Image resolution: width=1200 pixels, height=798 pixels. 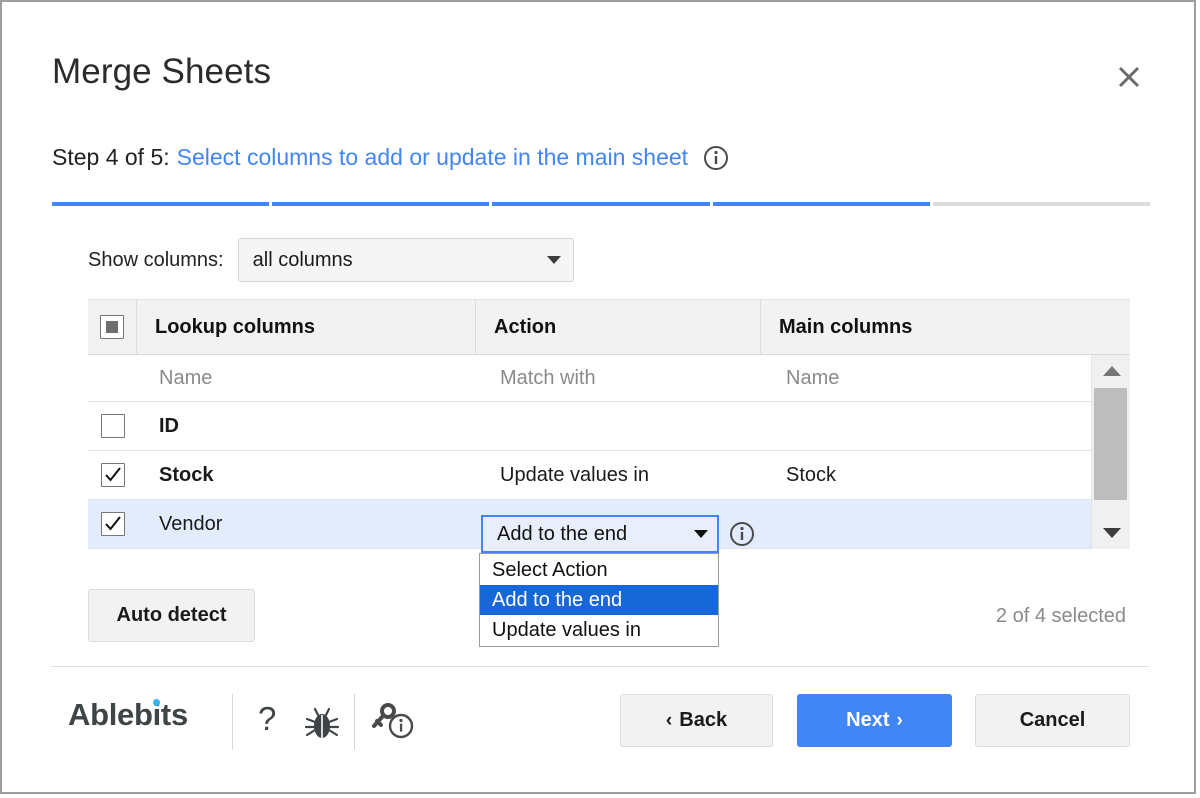 I want to click on brand-text: Ablebits, so click(x=128, y=714).